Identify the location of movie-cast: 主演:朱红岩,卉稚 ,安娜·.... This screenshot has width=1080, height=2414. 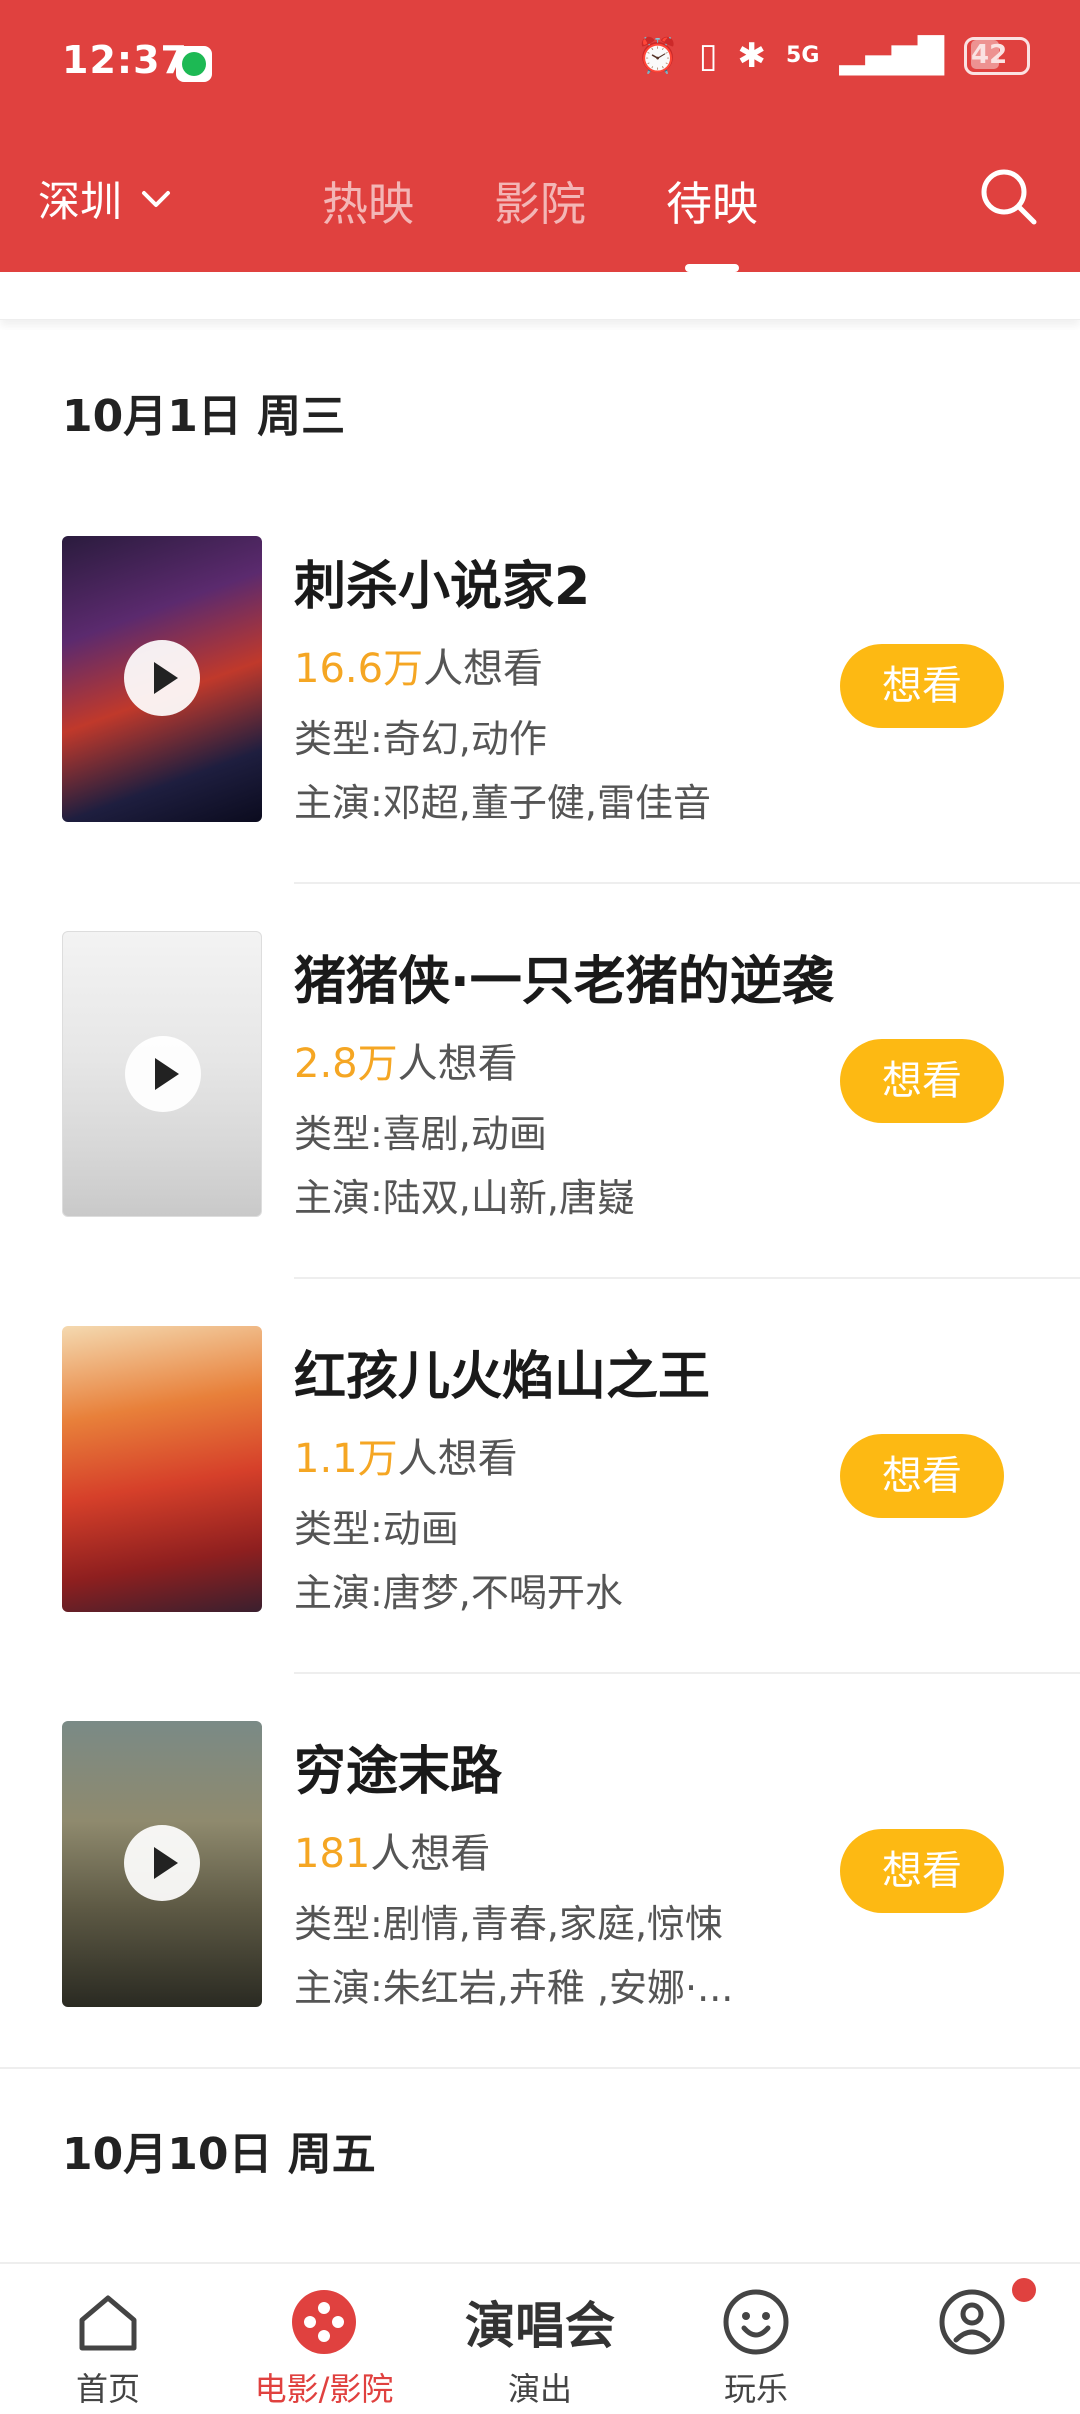
(514, 1988).